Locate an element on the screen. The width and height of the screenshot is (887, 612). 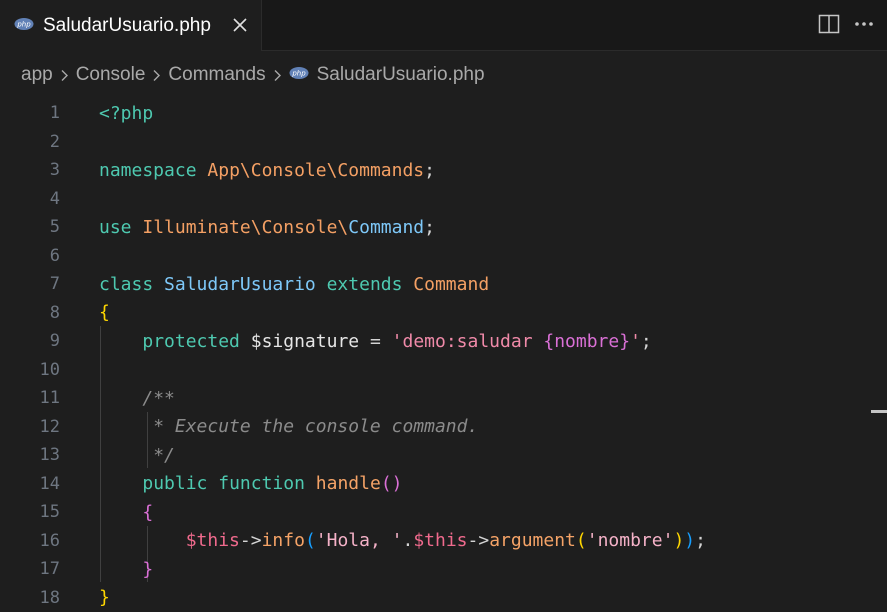
code-line: 7 class SaludarUsuario extends Command is located at coordinates (443, 284).